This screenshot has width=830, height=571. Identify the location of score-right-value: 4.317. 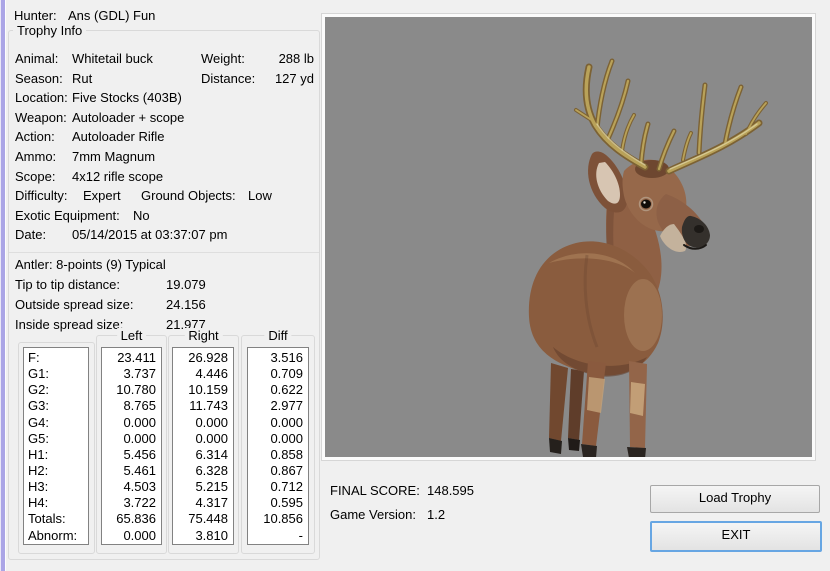
(211, 503).